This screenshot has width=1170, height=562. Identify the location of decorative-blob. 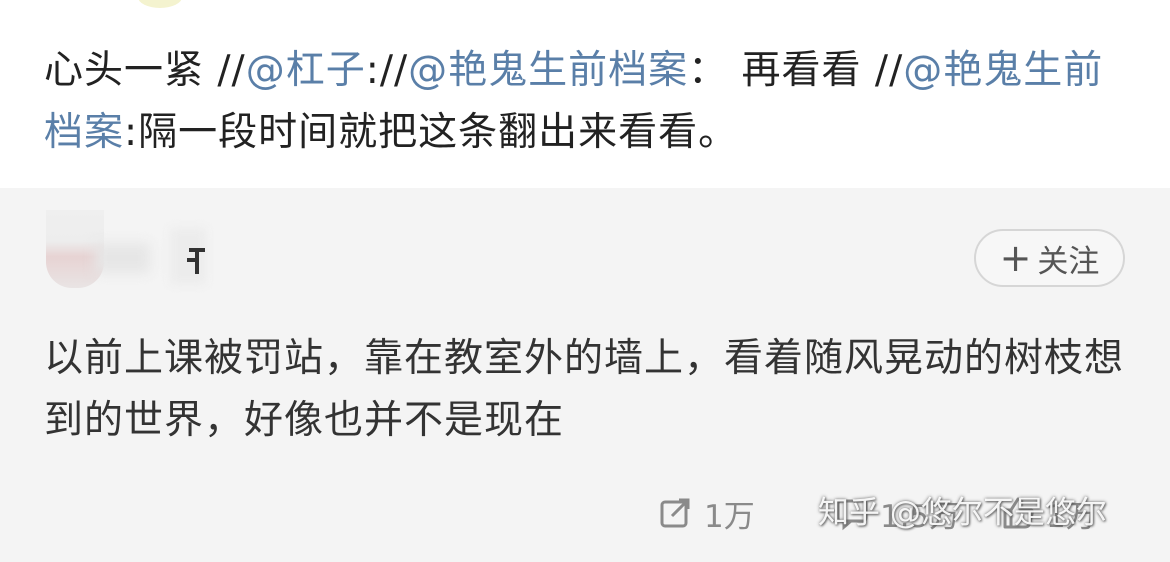
(160, 4).